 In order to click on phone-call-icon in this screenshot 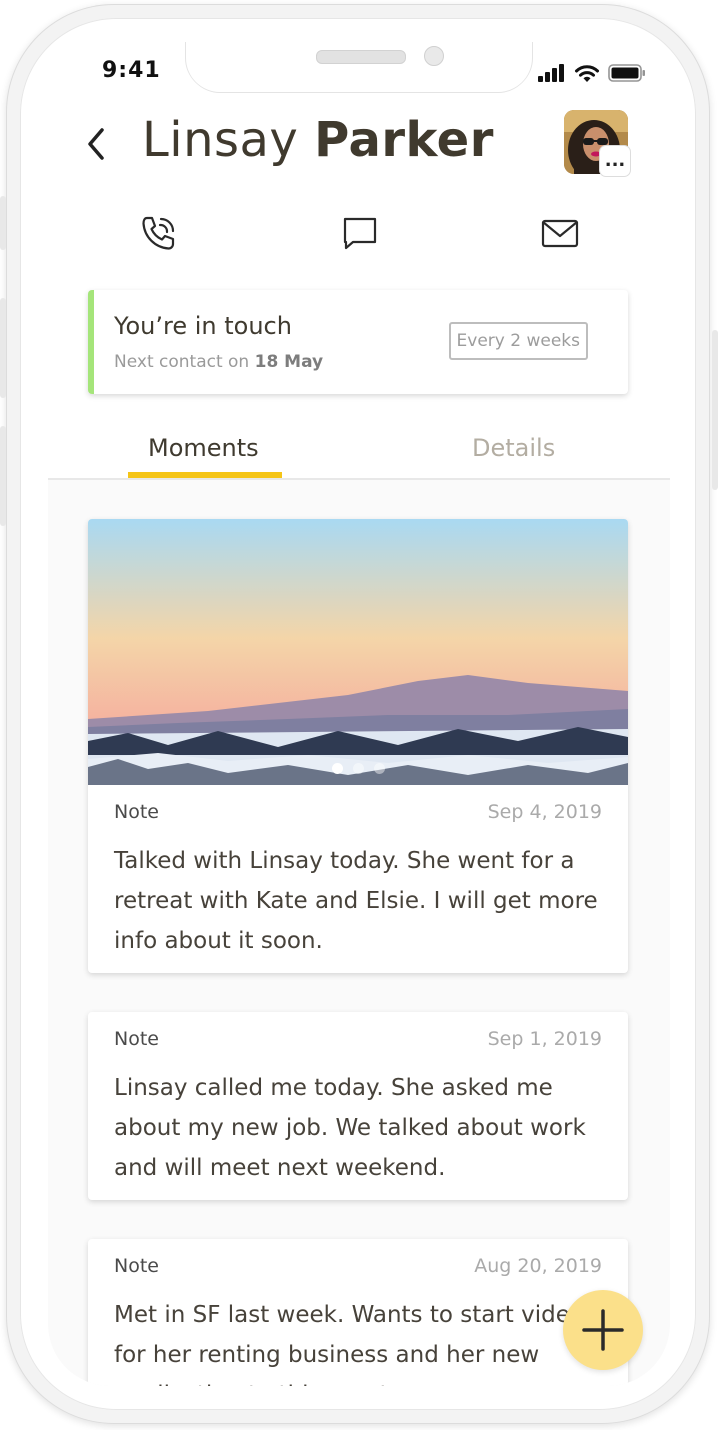, I will do `click(158, 233)`.